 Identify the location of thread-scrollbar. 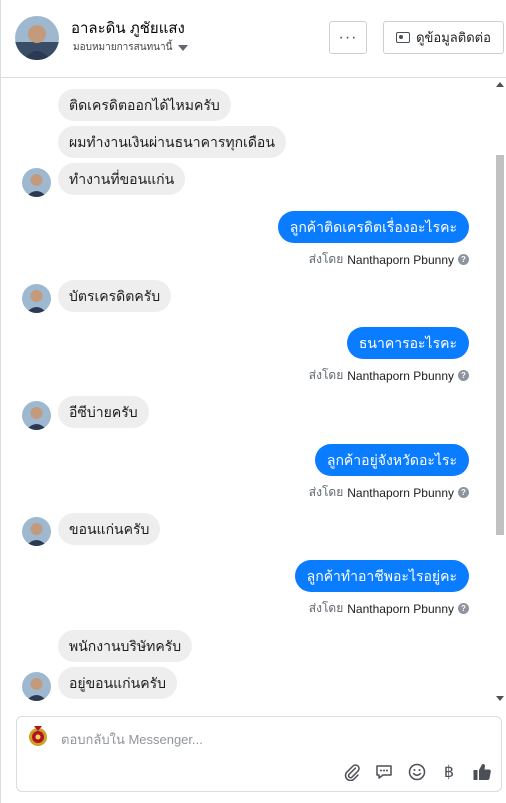
(500, 391).